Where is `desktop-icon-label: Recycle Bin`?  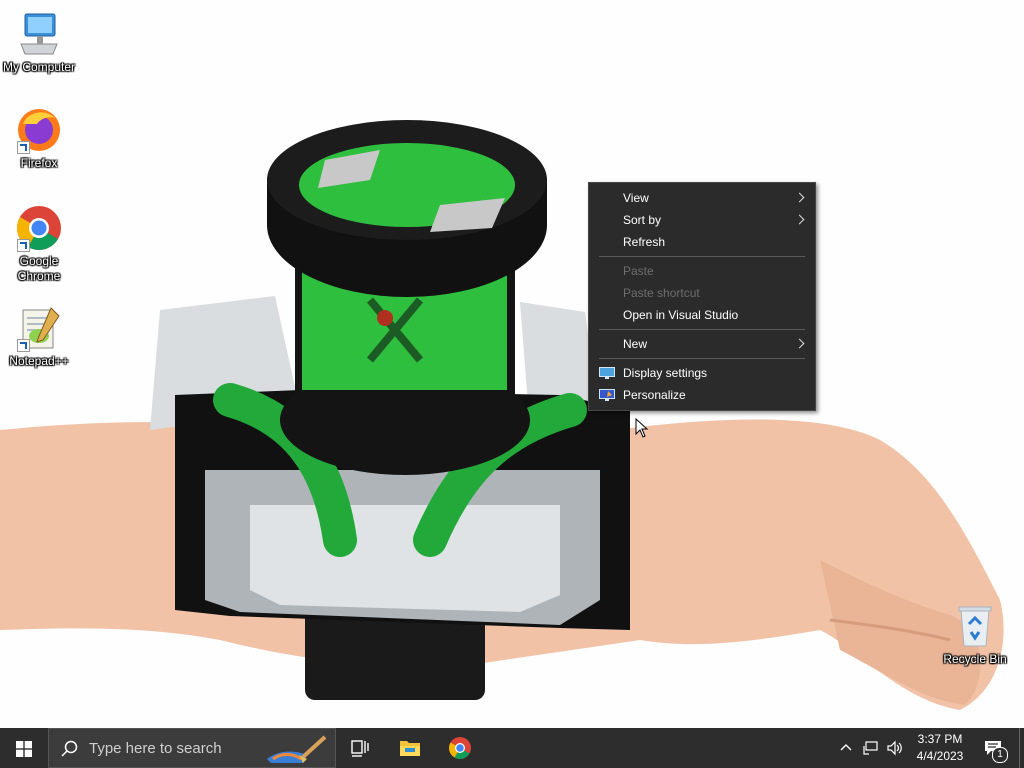
desktop-icon-label: Recycle Bin is located at coordinates (975, 659).